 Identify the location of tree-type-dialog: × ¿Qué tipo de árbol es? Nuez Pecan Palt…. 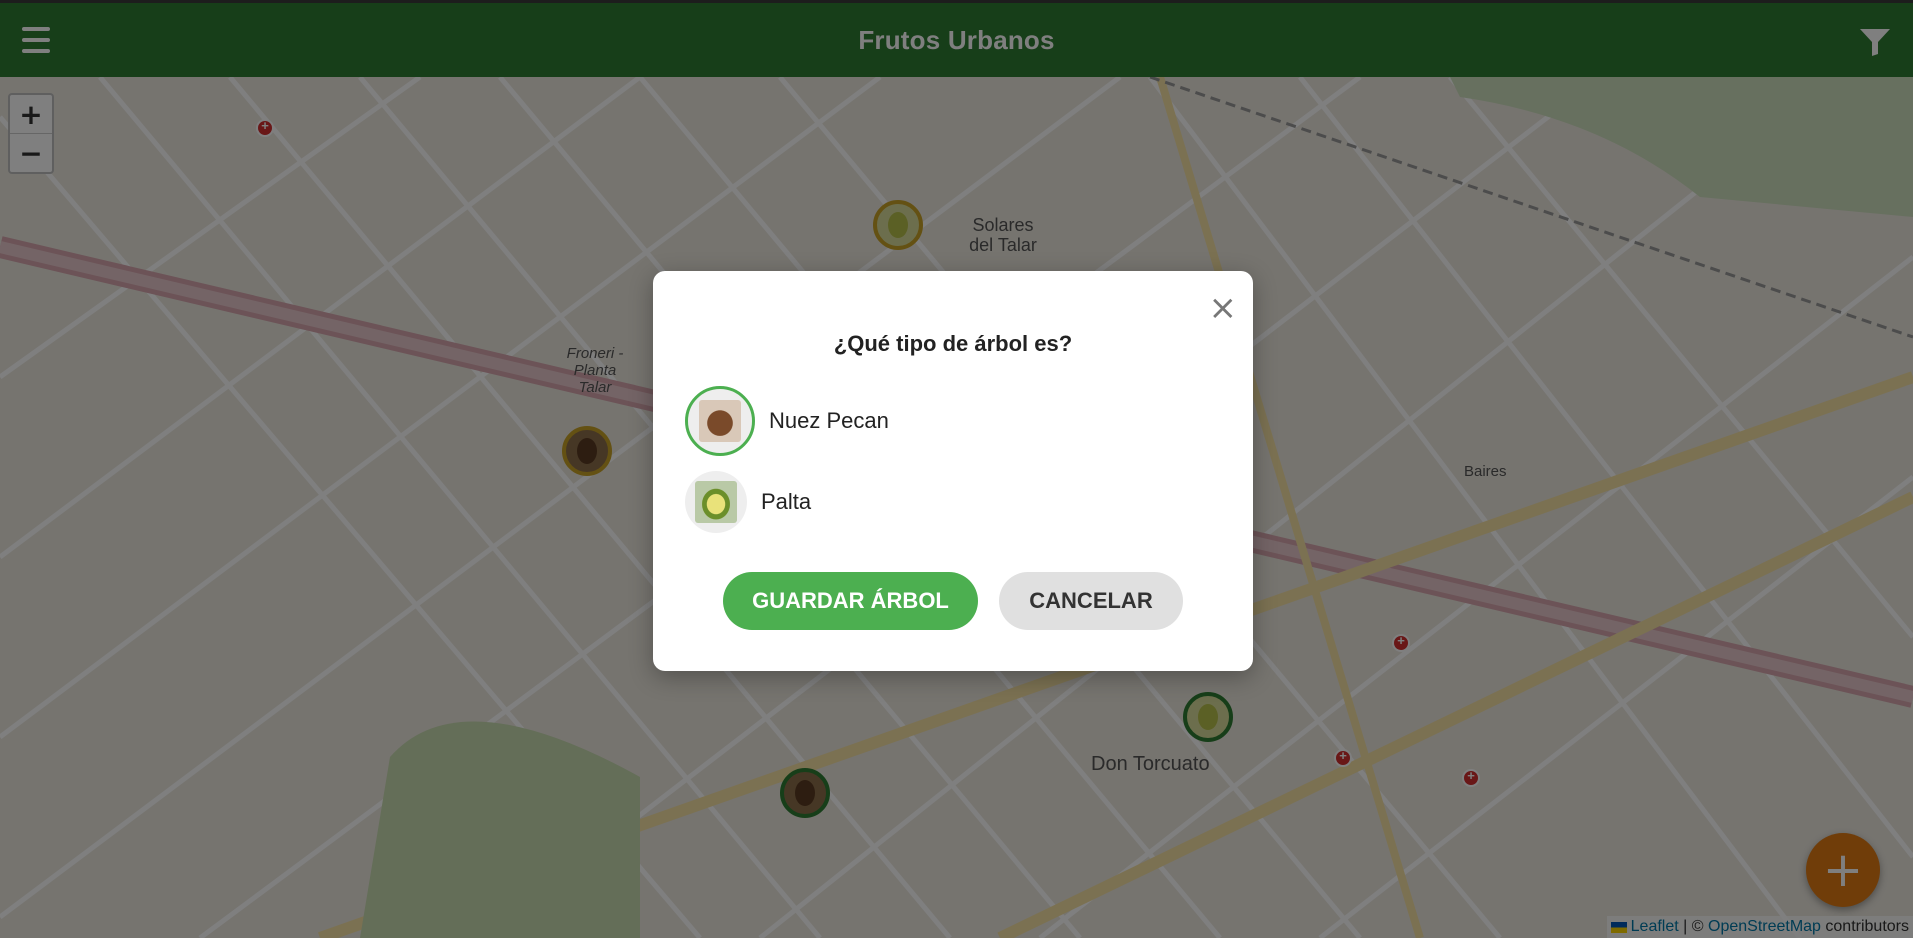
(953, 471).